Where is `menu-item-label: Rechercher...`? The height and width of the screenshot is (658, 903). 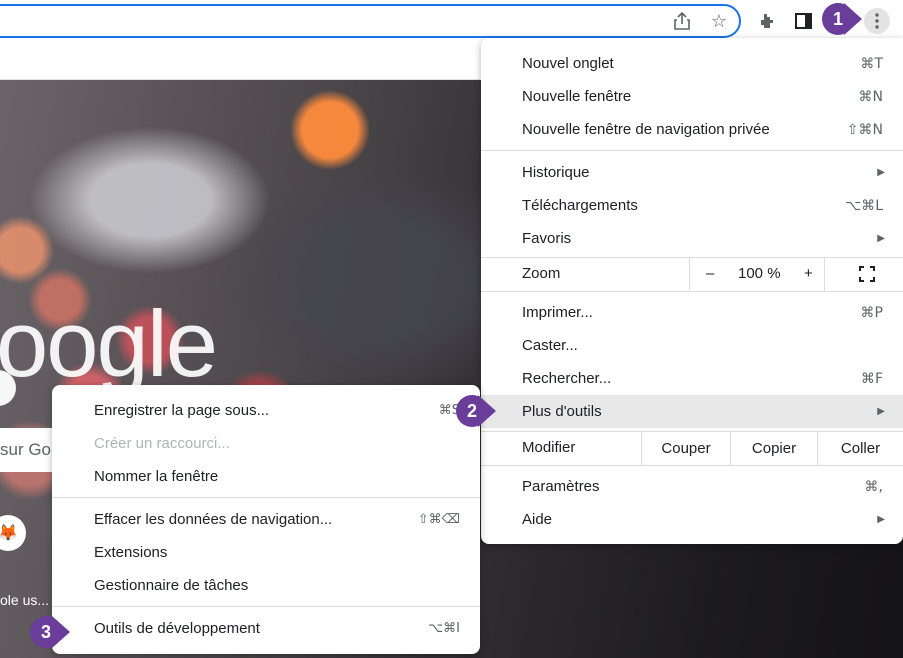
menu-item-label: Rechercher... is located at coordinates (567, 378).